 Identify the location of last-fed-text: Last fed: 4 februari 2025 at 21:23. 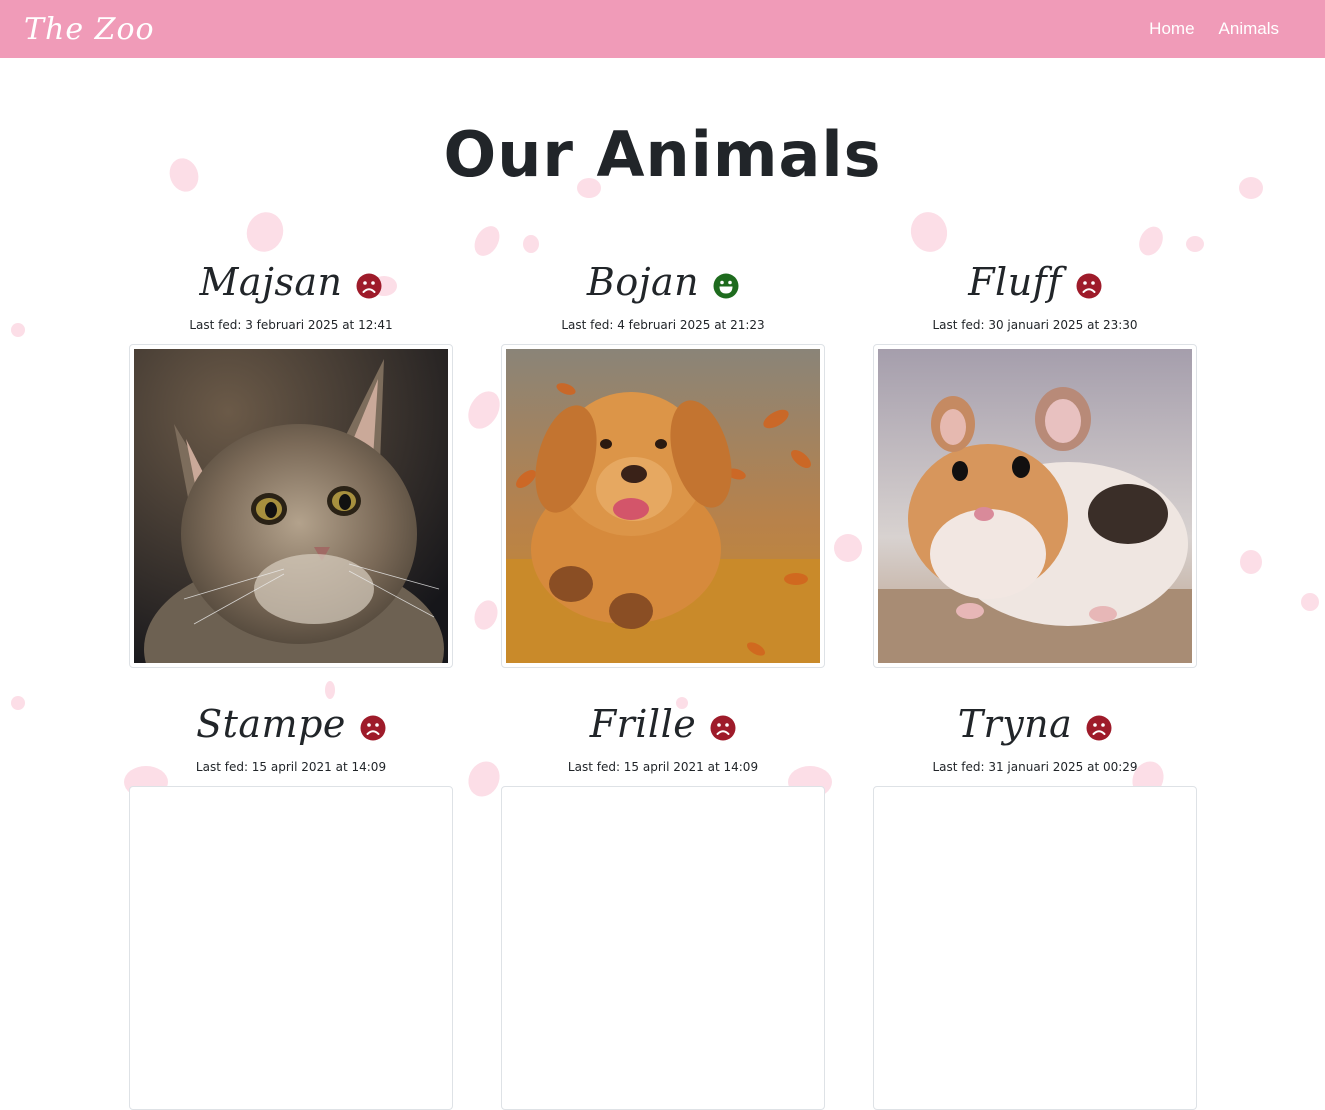
(663, 325).